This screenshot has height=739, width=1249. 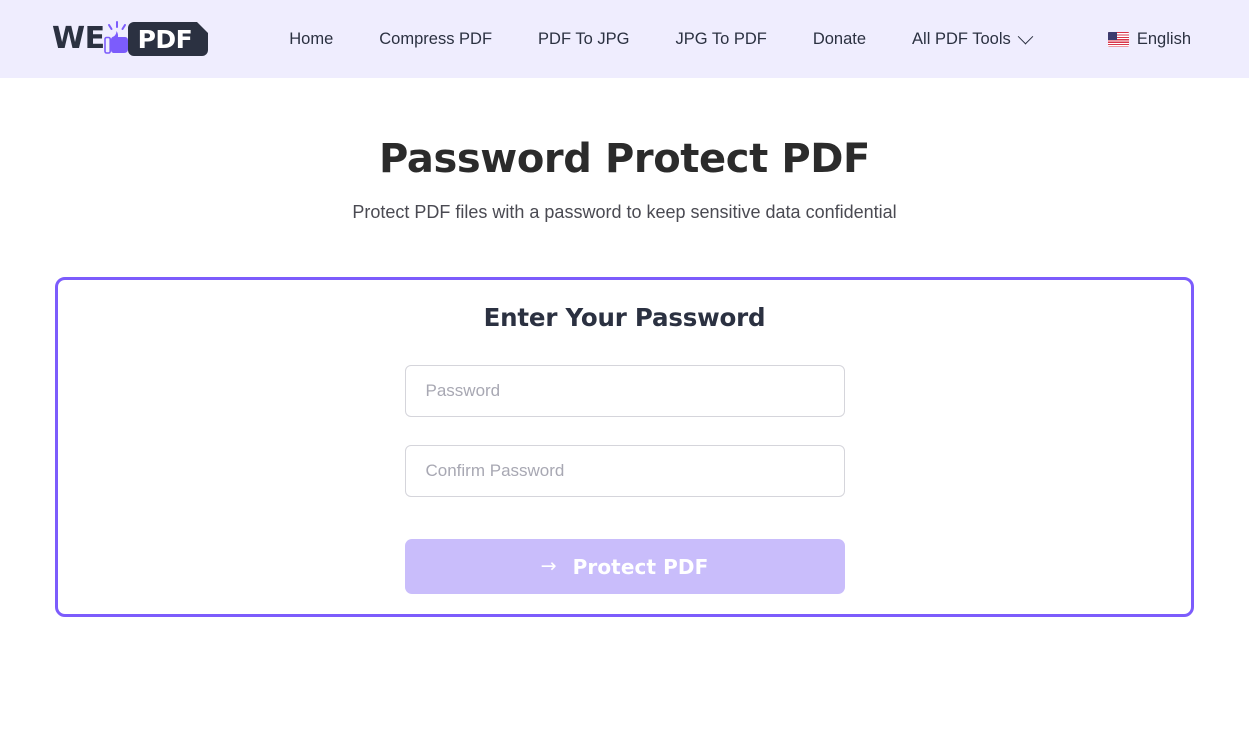 I want to click on nav-item-all-pdf-tools: All PDF Tools, so click(x=971, y=38).